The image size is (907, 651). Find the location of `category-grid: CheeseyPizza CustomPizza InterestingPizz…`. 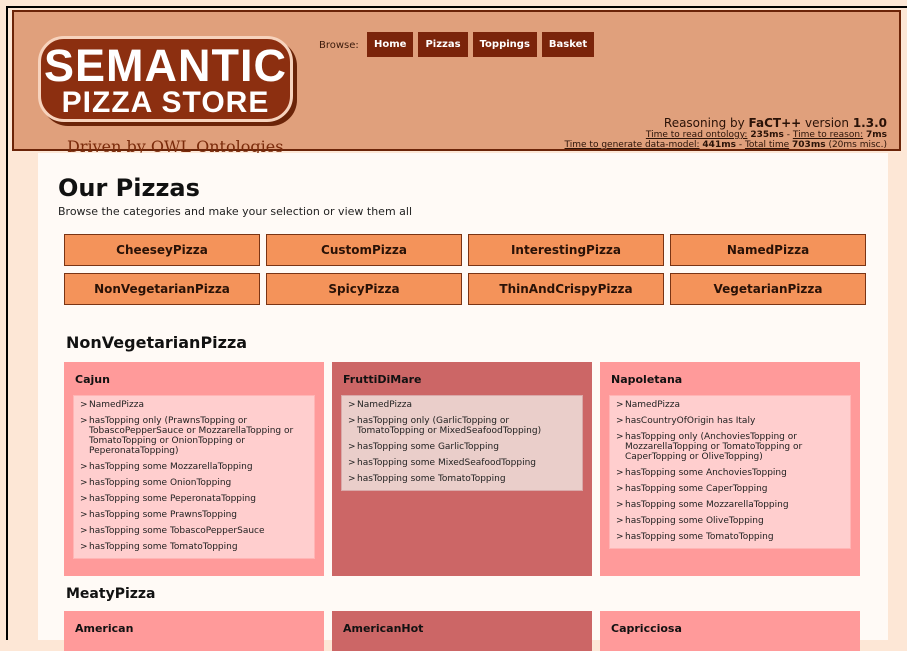

category-grid: CheeseyPizza CustomPizza InterestingPizz… is located at coordinates (465, 269).